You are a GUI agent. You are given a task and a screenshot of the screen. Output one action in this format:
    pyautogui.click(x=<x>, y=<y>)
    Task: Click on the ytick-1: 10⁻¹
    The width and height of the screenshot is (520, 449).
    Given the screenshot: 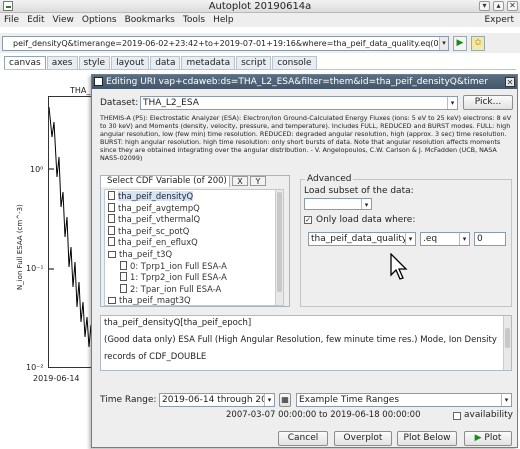 What is the action you would take?
    pyautogui.click(x=35, y=268)
    